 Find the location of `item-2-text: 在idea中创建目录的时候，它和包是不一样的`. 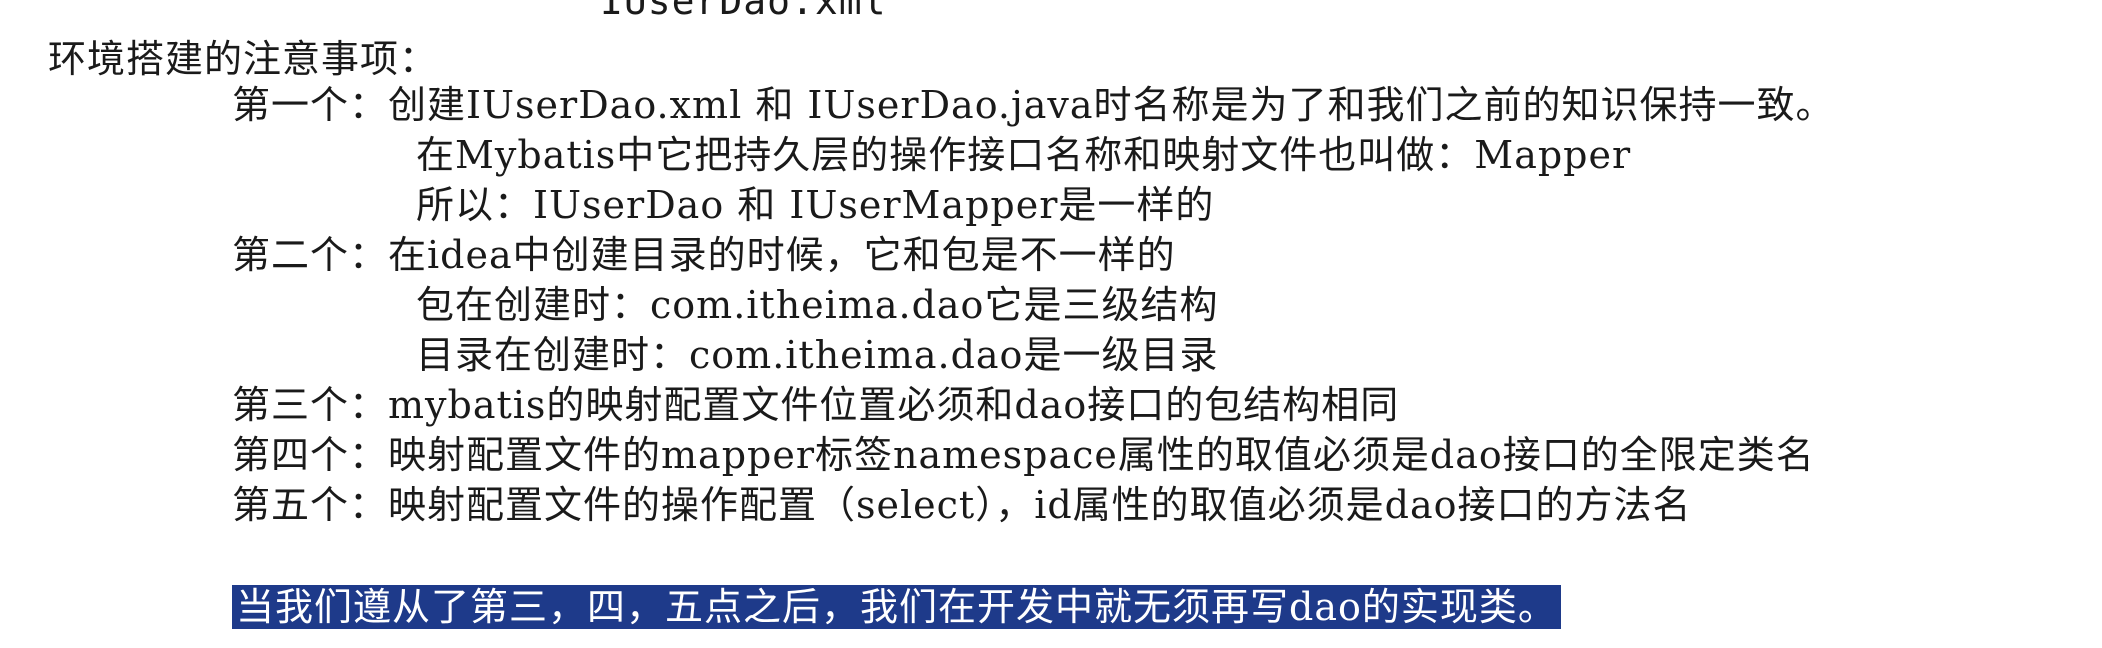

item-2-text: 在idea中创建目录的时候，它和包是不一样的 is located at coordinates (782, 255).